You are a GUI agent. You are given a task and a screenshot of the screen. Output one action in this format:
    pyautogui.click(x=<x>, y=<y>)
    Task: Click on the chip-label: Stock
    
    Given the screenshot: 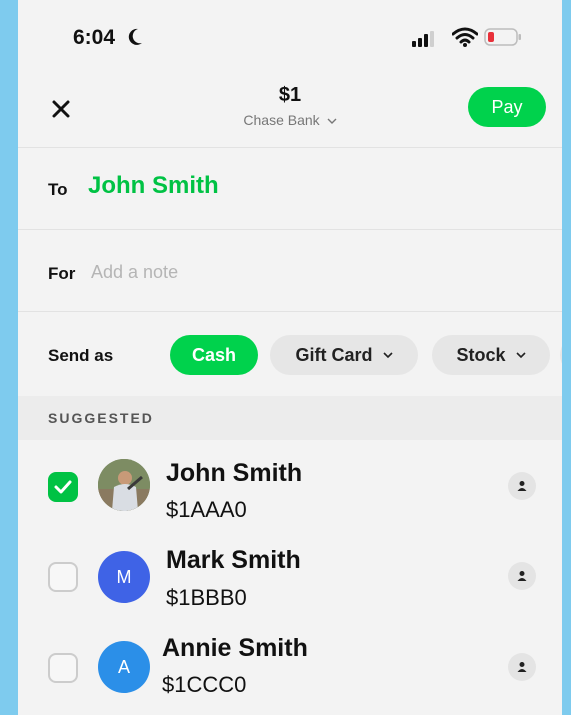 What is the action you would take?
    pyautogui.click(x=481, y=354)
    